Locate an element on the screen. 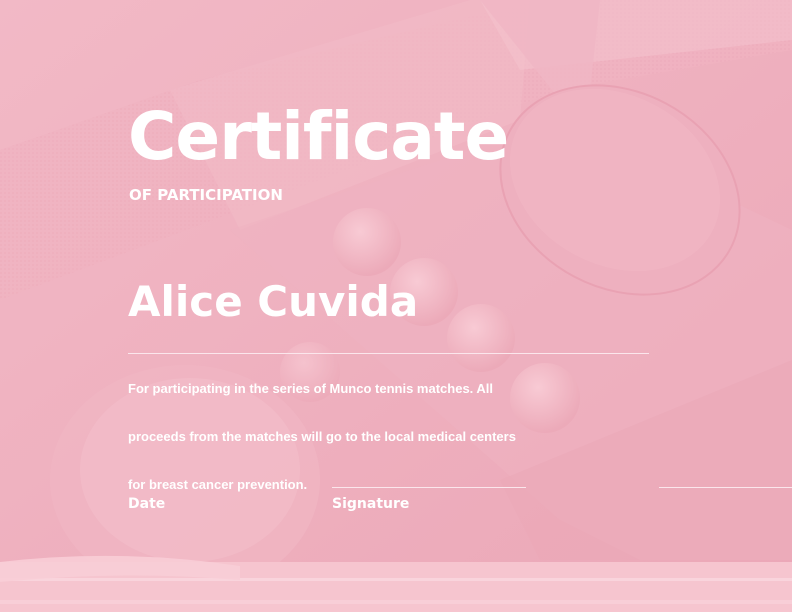 Image resolution: width=792 pixels, height=612 pixels. certificate-subtitle: OF PARTICIPATION is located at coordinates (206, 195).